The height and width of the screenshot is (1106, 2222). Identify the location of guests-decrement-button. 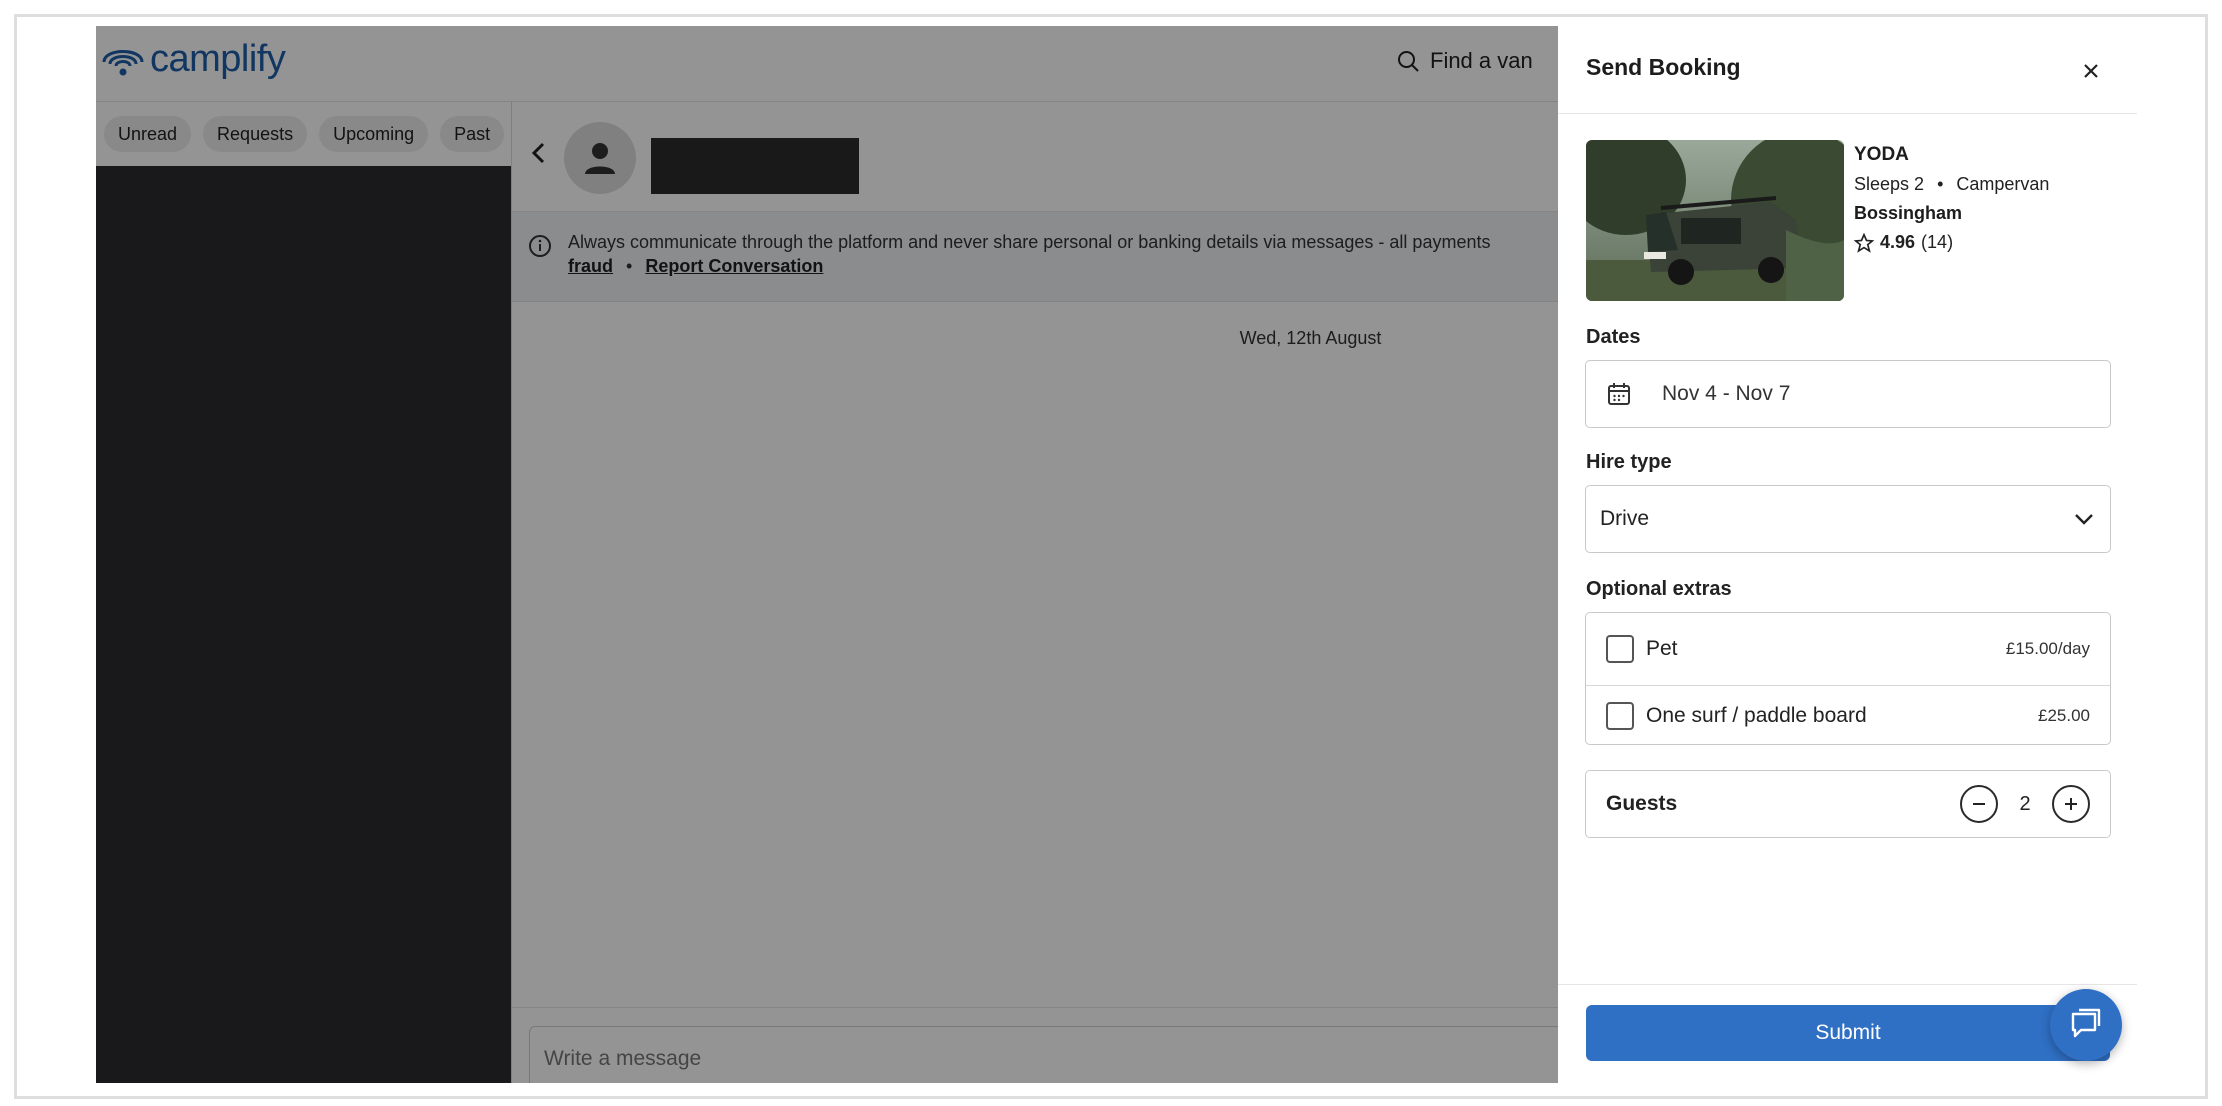
(1979, 804).